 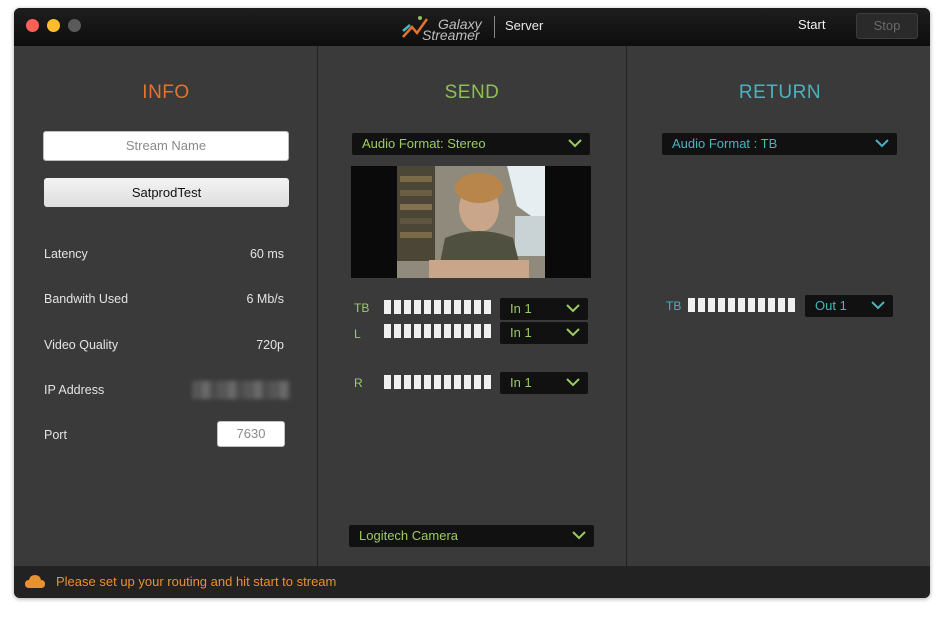 I want to click on camera-preview, so click(x=471, y=222).